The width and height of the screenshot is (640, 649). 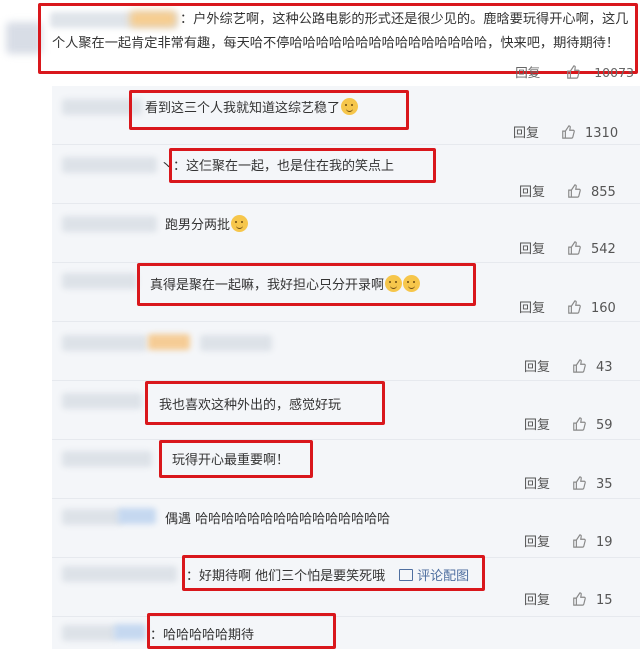 What do you see at coordinates (568, 423) in the screenshot?
I see `reply-actions: 回复 59` at bounding box center [568, 423].